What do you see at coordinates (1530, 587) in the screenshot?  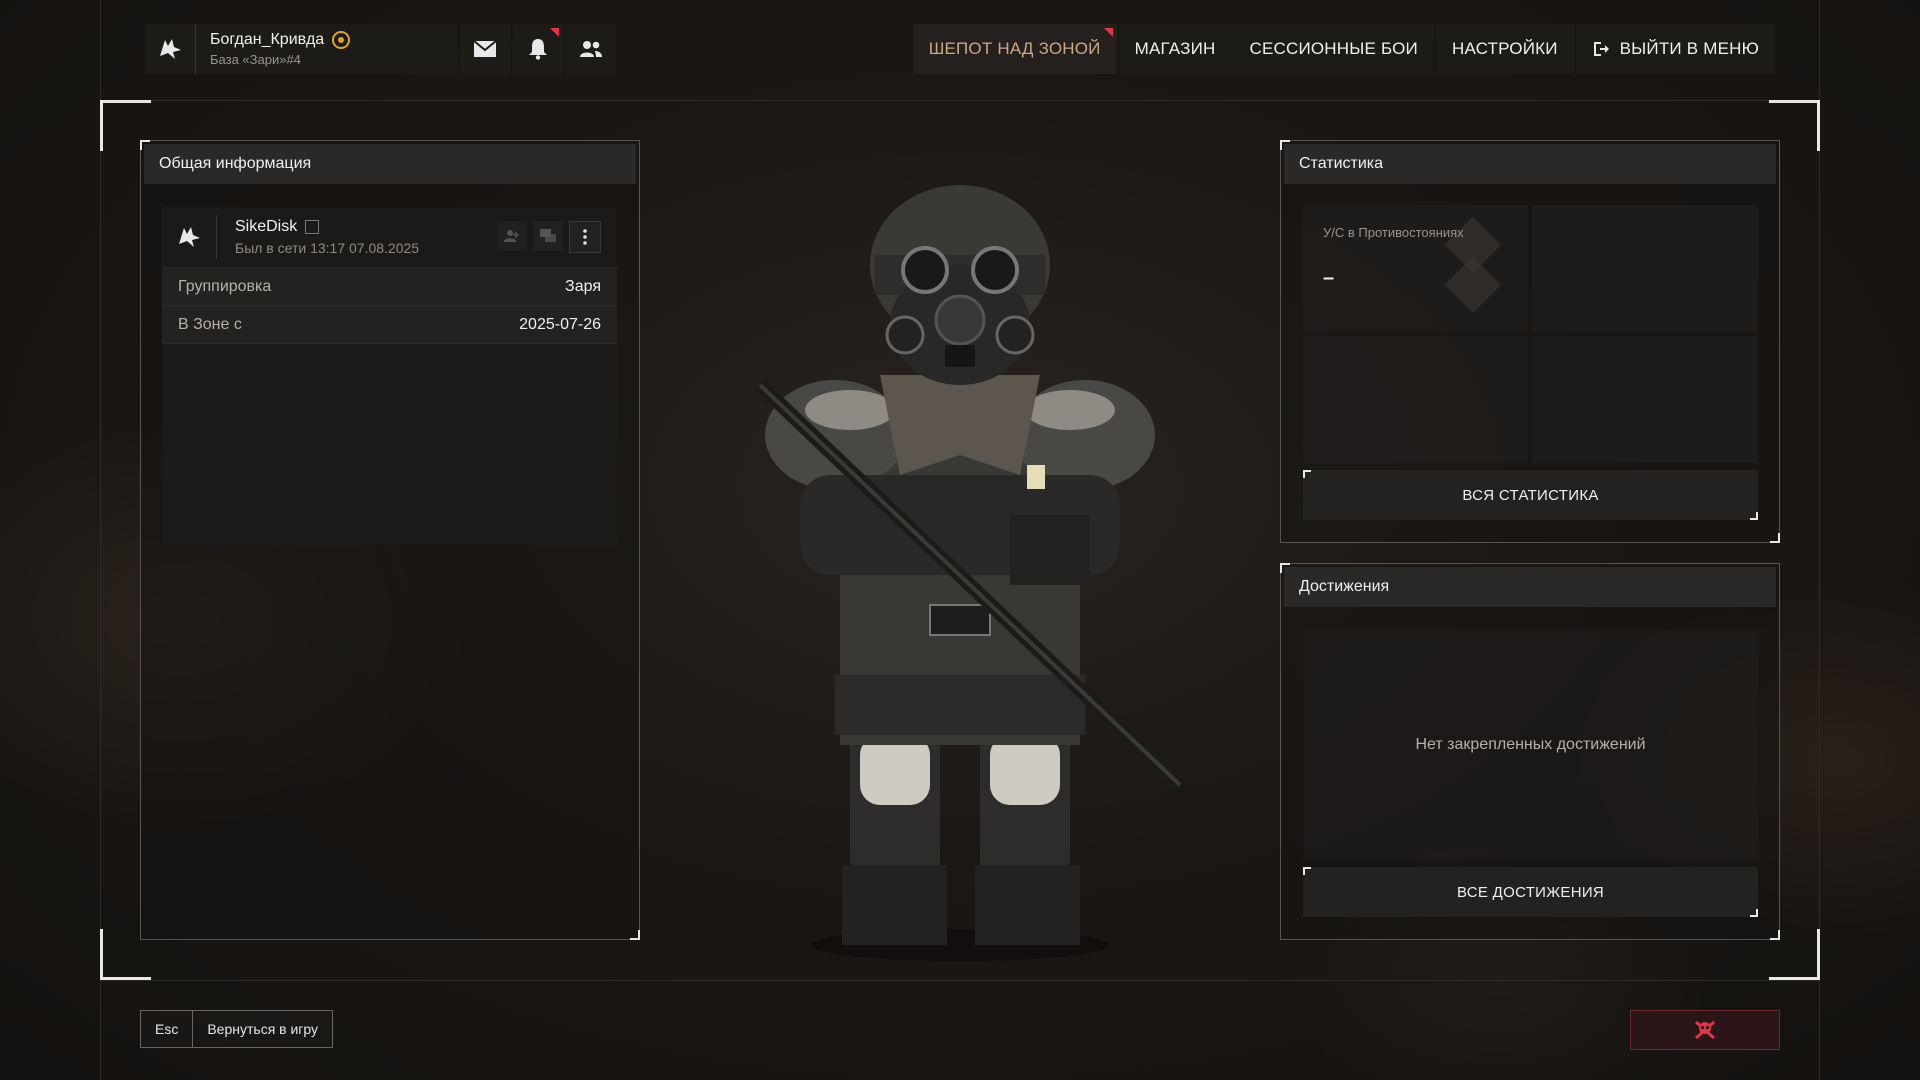 I see `panel-title: Достижения` at bounding box center [1530, 587].